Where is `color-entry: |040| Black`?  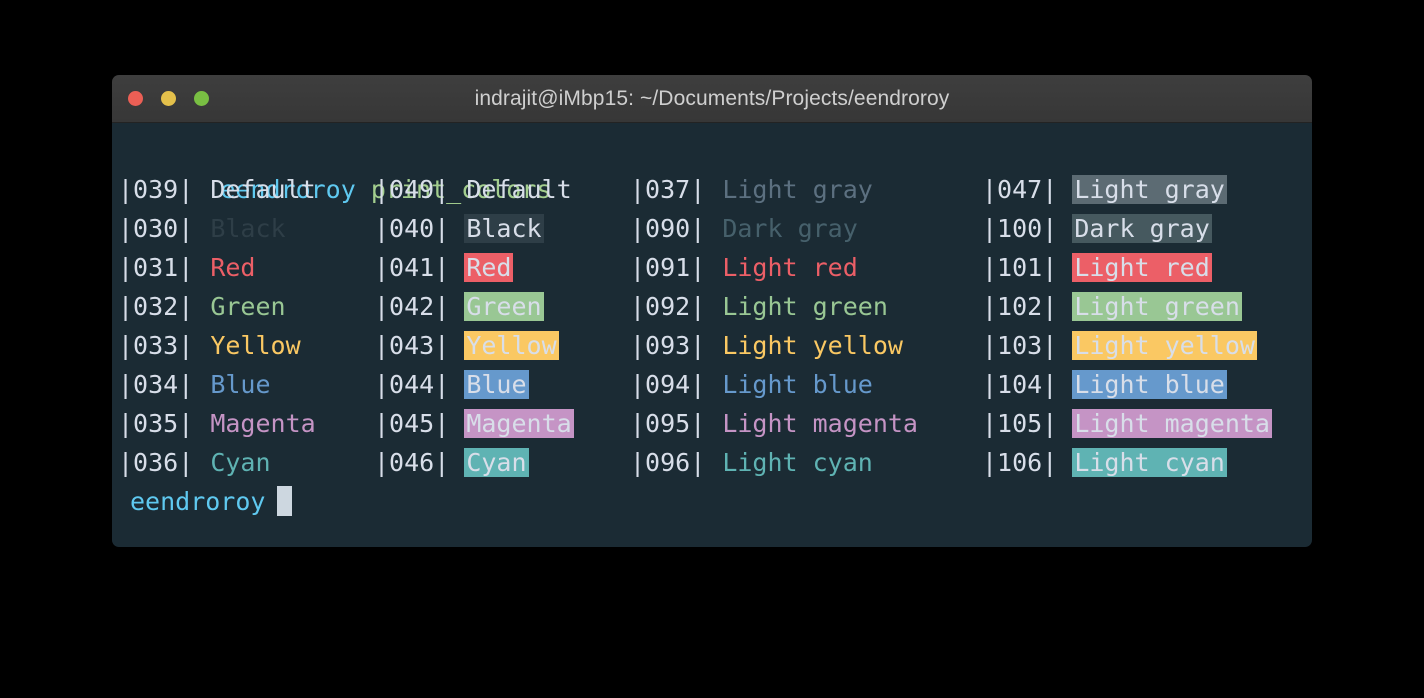 color-entry: |040| Black is located at coordinates (459, 228).